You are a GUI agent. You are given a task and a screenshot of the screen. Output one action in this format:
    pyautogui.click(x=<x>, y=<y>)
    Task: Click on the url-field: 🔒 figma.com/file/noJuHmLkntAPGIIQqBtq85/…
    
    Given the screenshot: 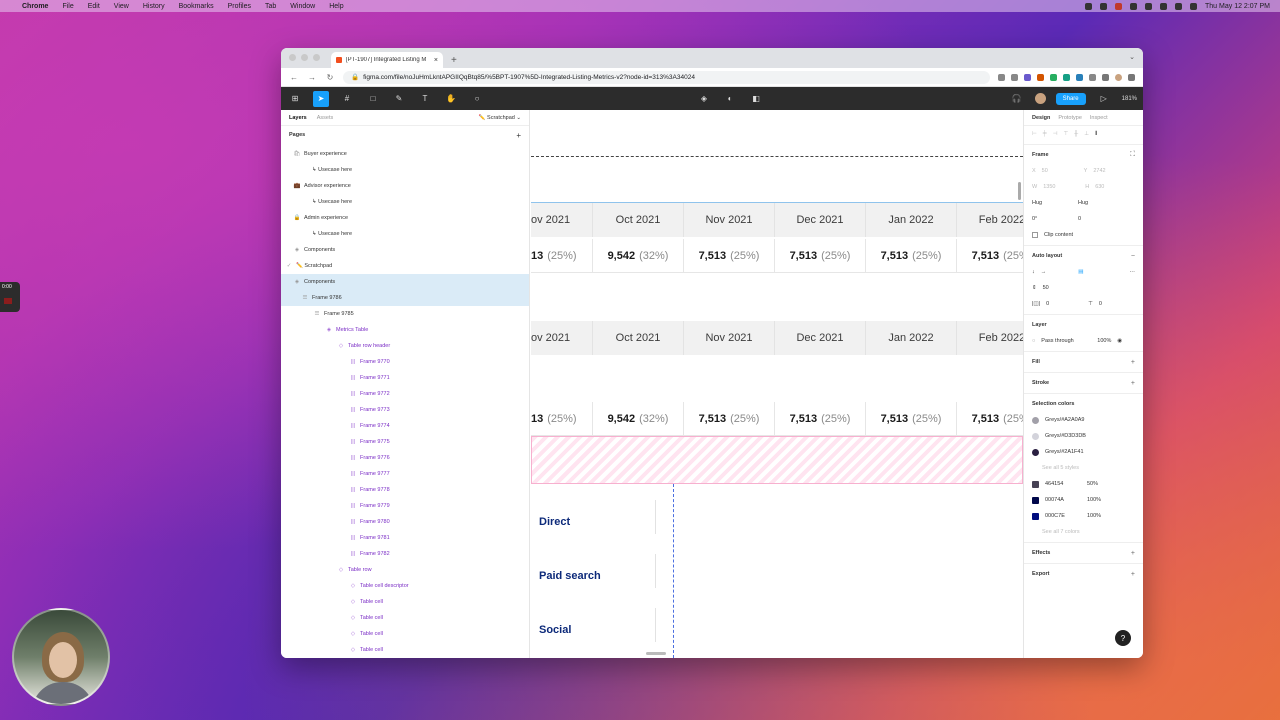 What is the action you would take?
    pyautogui.click(x=666, y=77)
    